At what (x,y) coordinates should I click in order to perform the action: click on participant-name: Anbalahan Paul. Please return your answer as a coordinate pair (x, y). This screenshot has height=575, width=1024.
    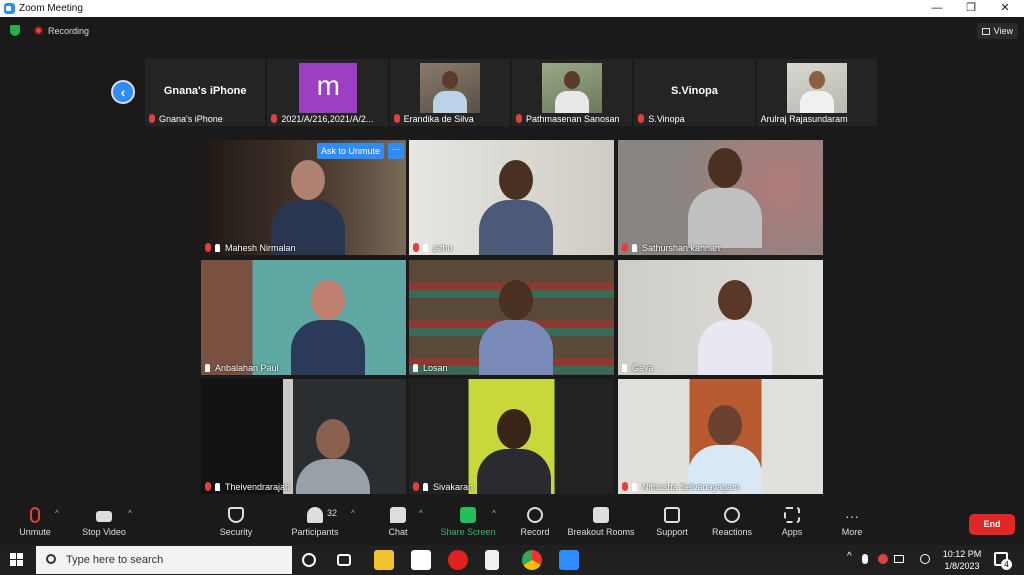
    Looking at the image, I should click on (247, 368).